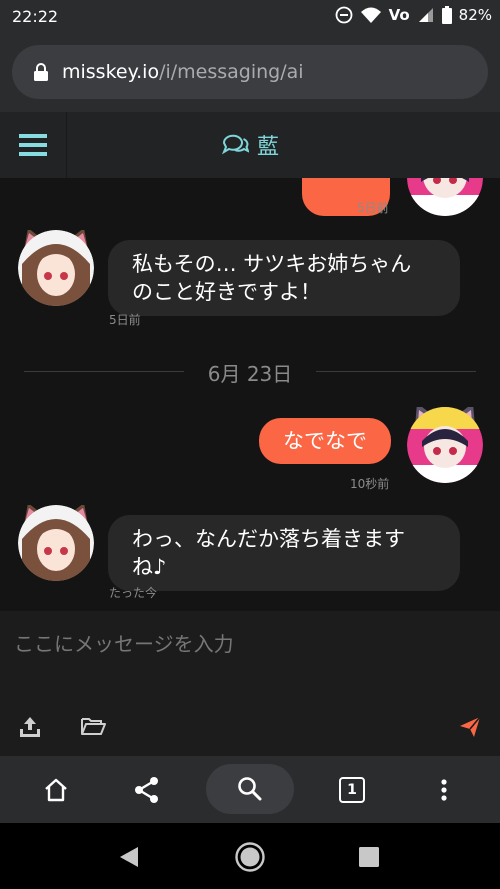 This screenshot has width=500, height=889. I want to click on chat-bubbles-icon, so click(235, 144).